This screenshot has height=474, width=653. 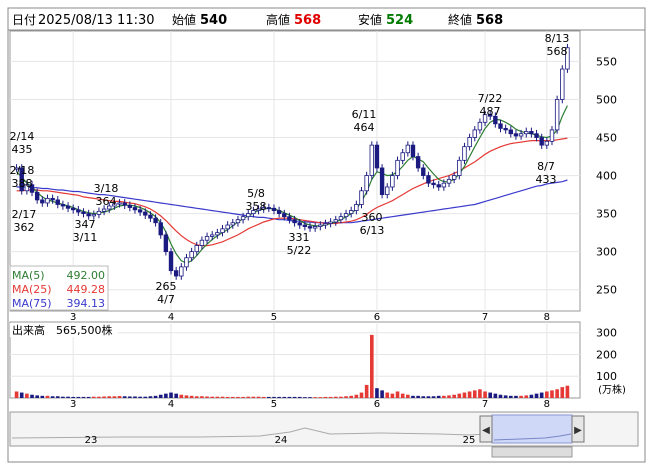 What do you see at coordinates (85, 224) in the screenshot?
I see `annotation-value: 347` at bounding box center [85, 224].